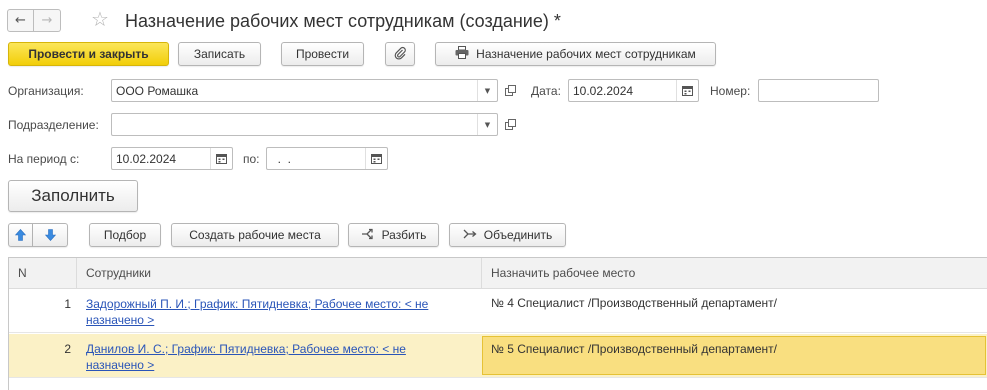  What do you see at coordinates (46, 91) in the screenshot?
I see `organization-label: Организация:` at bounding box center [46, 91].